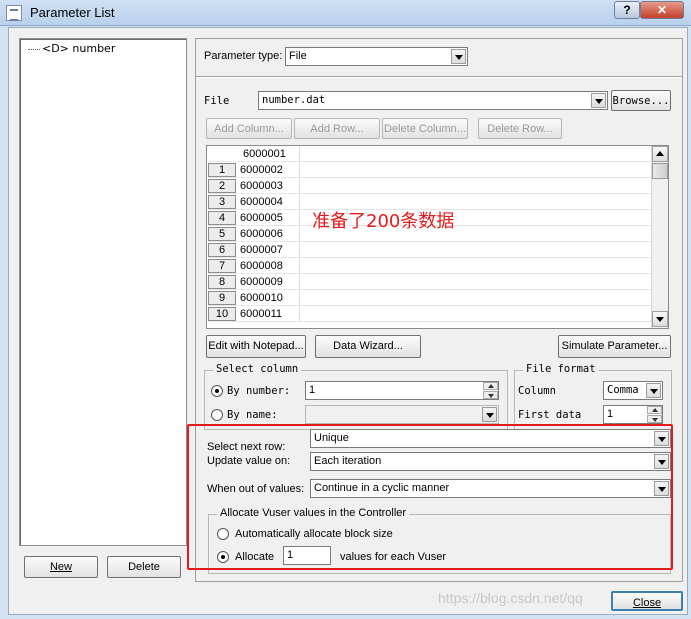 This screenshot has height=619, width=691. Describe the element at coordinates (270, 218) in the screenshot. I see `cell-value: 6000005` at that location.